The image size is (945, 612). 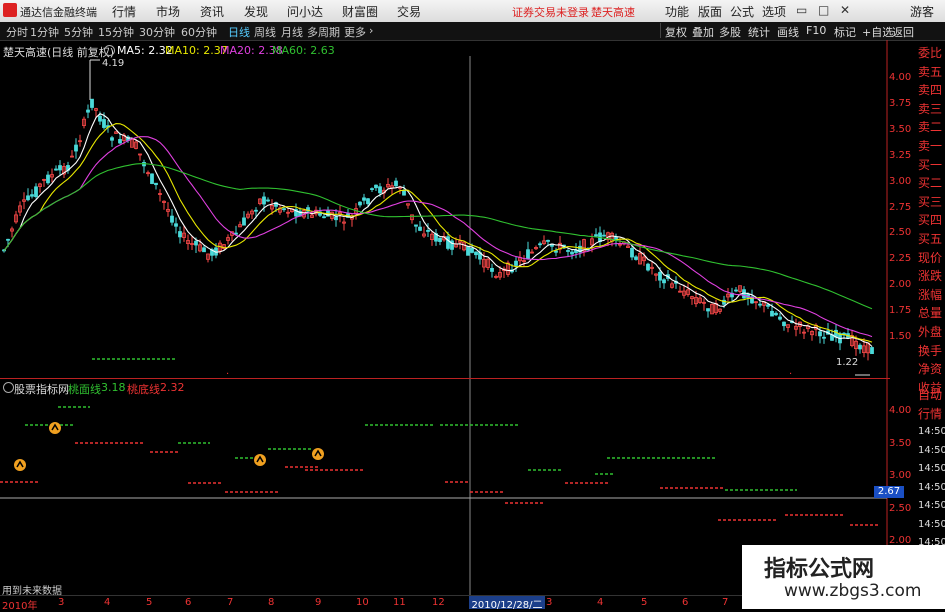 What do you see at coordinates (17, 32) in the screenshot?
I see `period-intraday: 分时` at bounding box center [17, 32].